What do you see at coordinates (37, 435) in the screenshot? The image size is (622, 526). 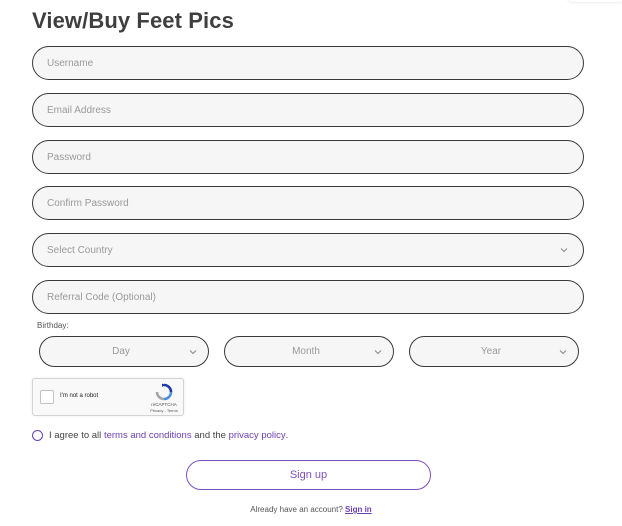 I see `agree-radio` at bounding box center [37, 435].